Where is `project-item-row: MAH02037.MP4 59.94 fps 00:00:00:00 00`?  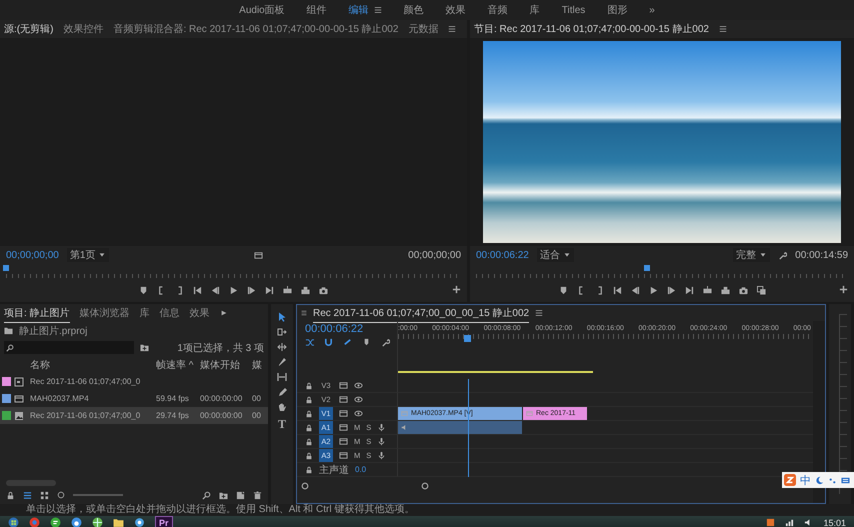 project-item-row: MAH02037.MP4 59.94 fps 00:00:00:00 00 is located at coordinates (134, 398).